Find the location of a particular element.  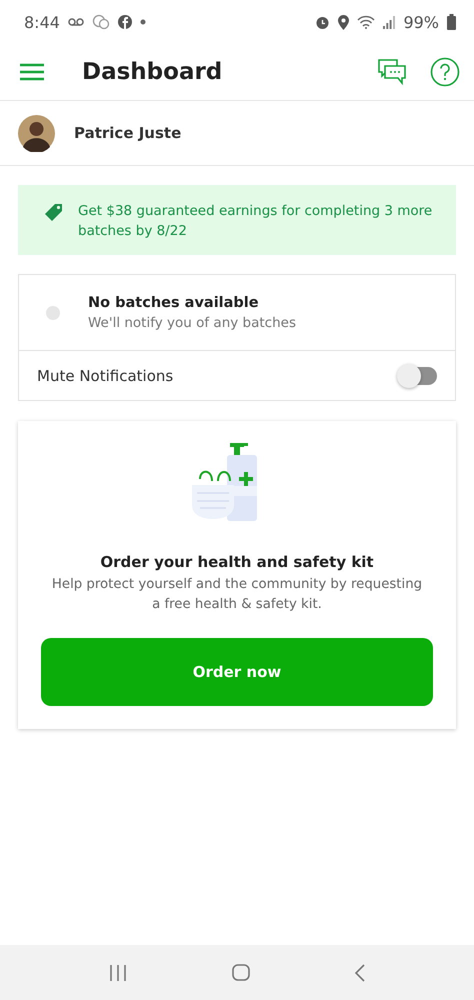

kit-title: Order your health and safety kit is located at coordinates (237, 562).